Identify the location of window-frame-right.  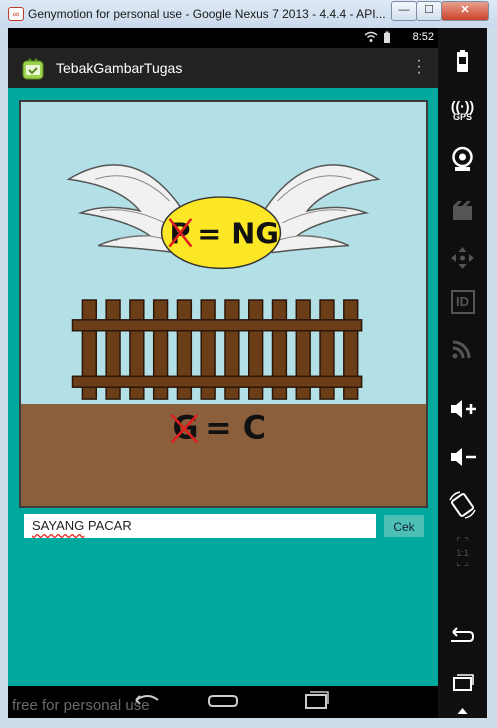
(492, 378).